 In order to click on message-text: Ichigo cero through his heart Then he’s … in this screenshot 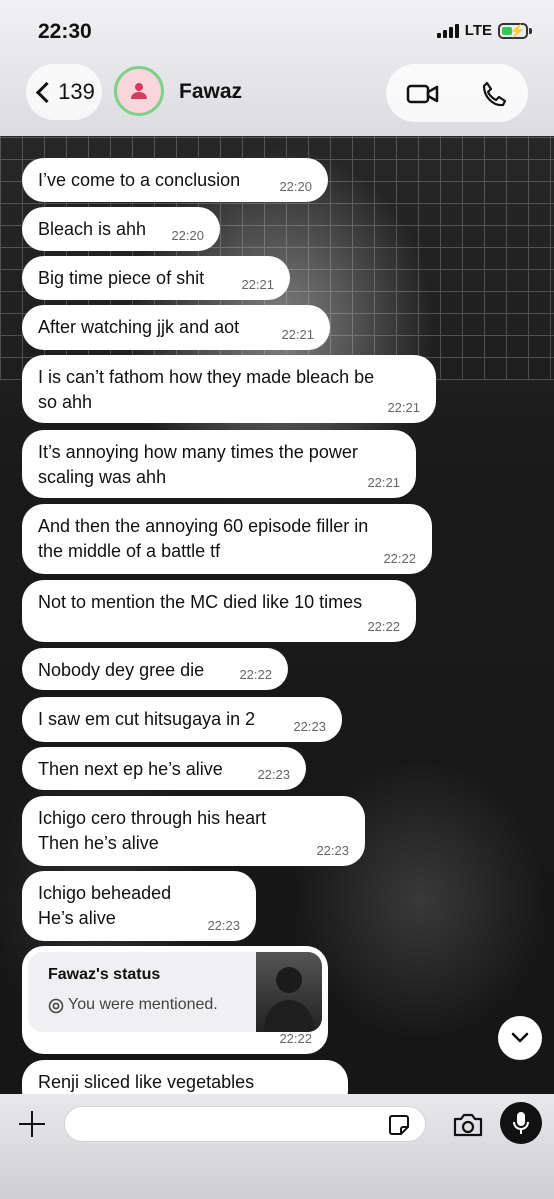, I will do `click(152, 830)`.